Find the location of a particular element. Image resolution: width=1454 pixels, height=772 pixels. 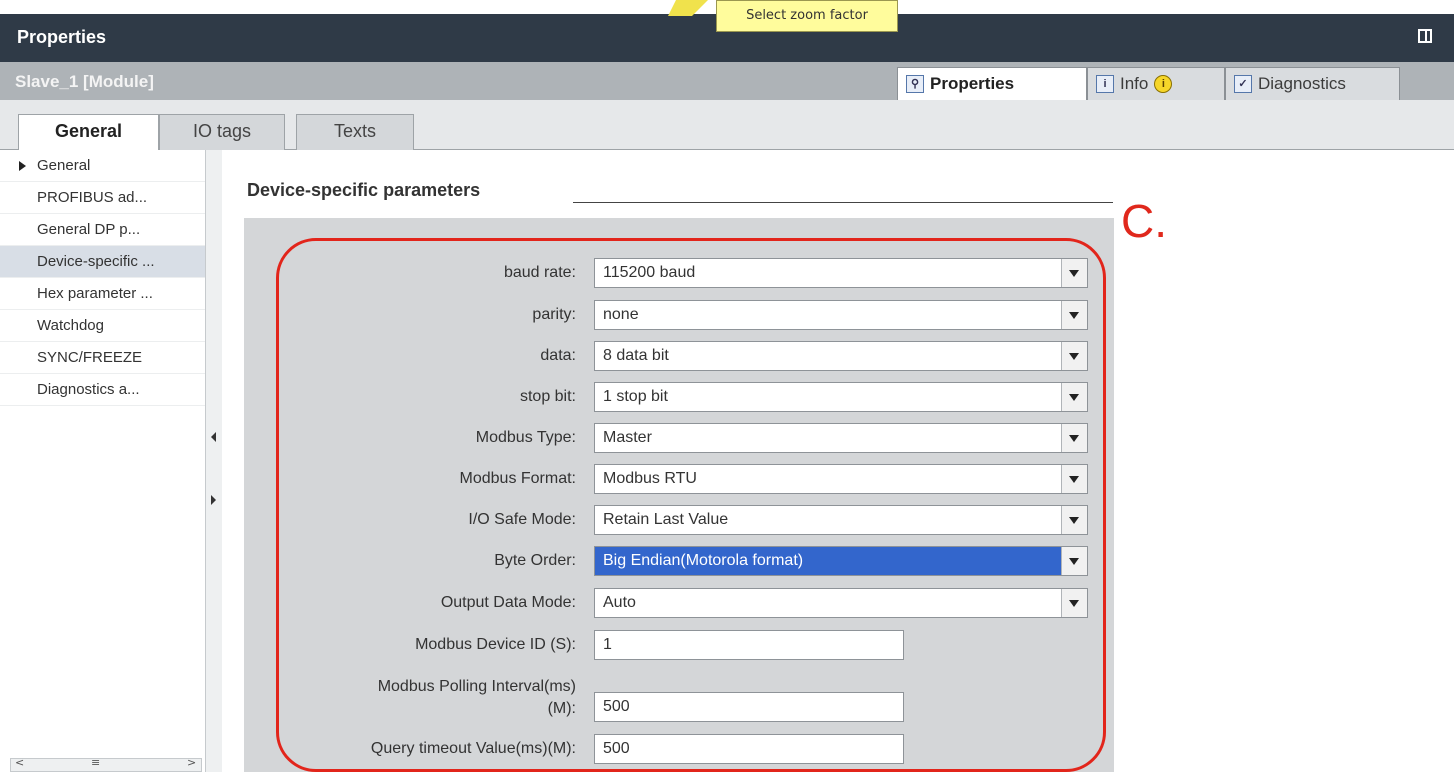

parity-select: none is located at coordinates (841, 315).